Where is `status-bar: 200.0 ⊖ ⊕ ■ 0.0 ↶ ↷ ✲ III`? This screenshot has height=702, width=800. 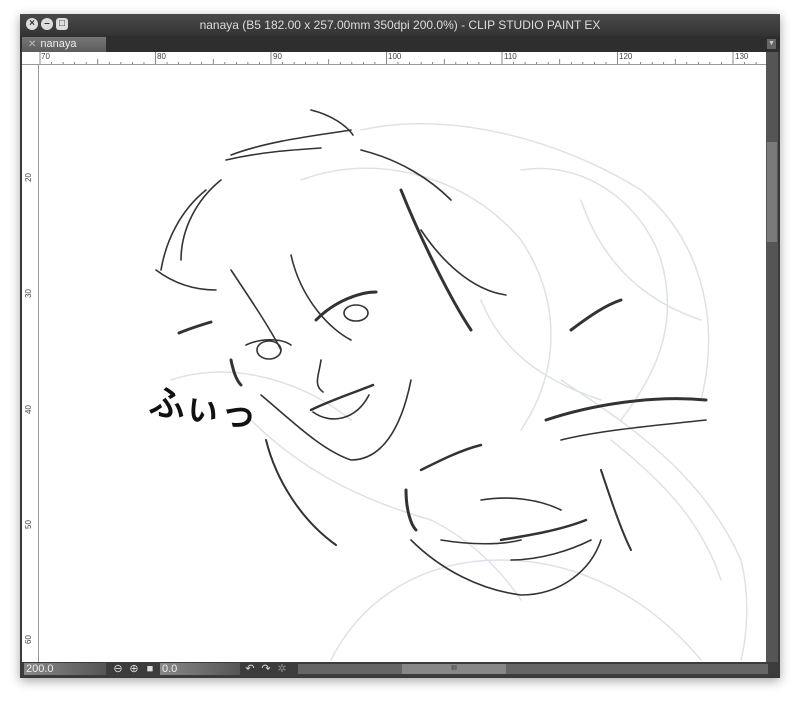 status-bar: 200.0 ⊖ ⊕ ■ 0.0 ↶ ↷ ✲ III is located at coordinates (400, 669).